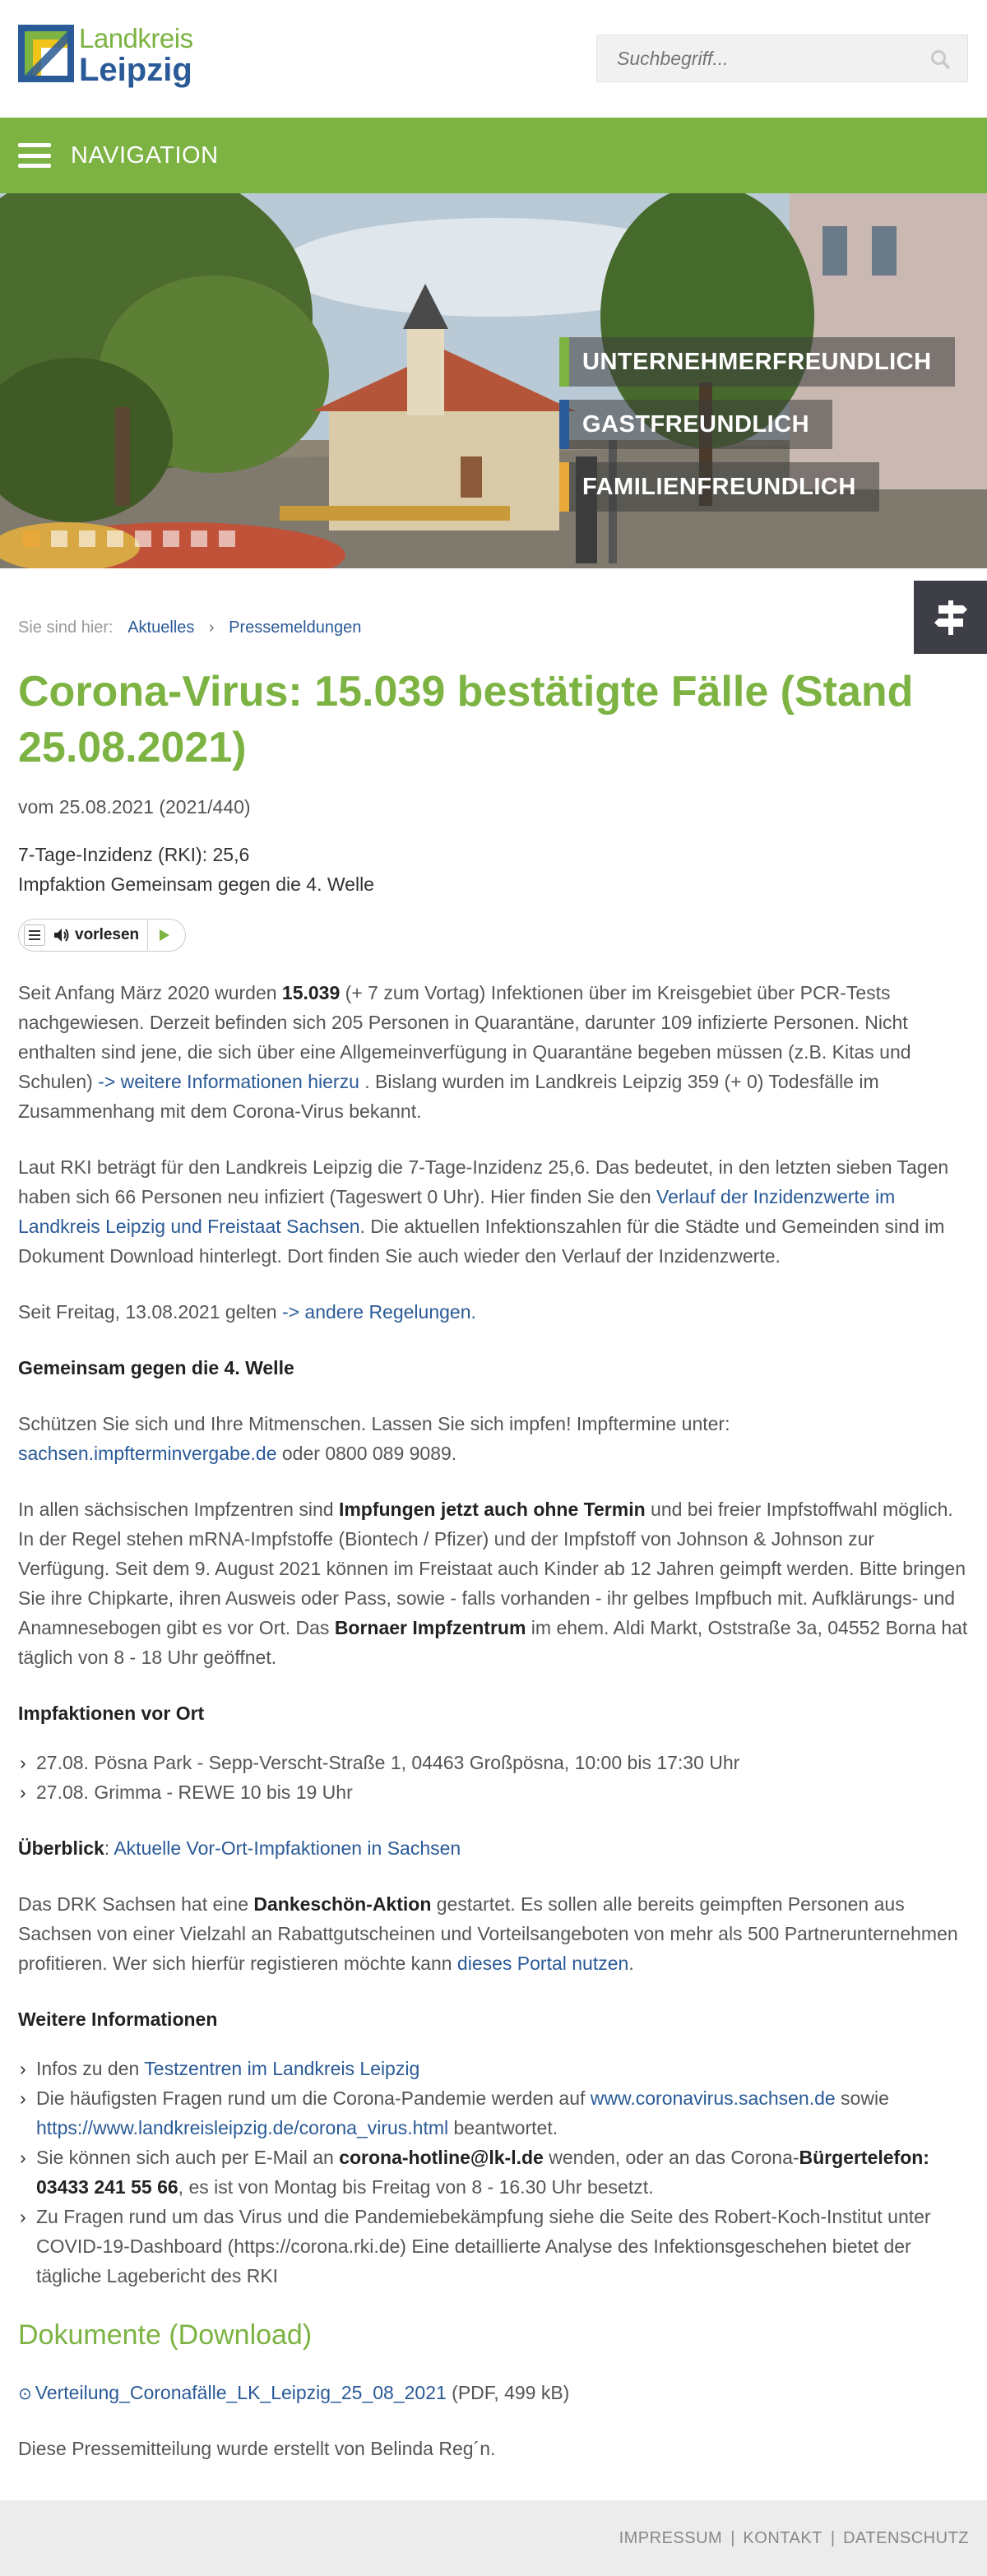 This screenshot has width=987, height=2576. Describe the element at coordinates (366, 1454) in the screenshot. I see `text: oder 0800 089 9089.` at that location.